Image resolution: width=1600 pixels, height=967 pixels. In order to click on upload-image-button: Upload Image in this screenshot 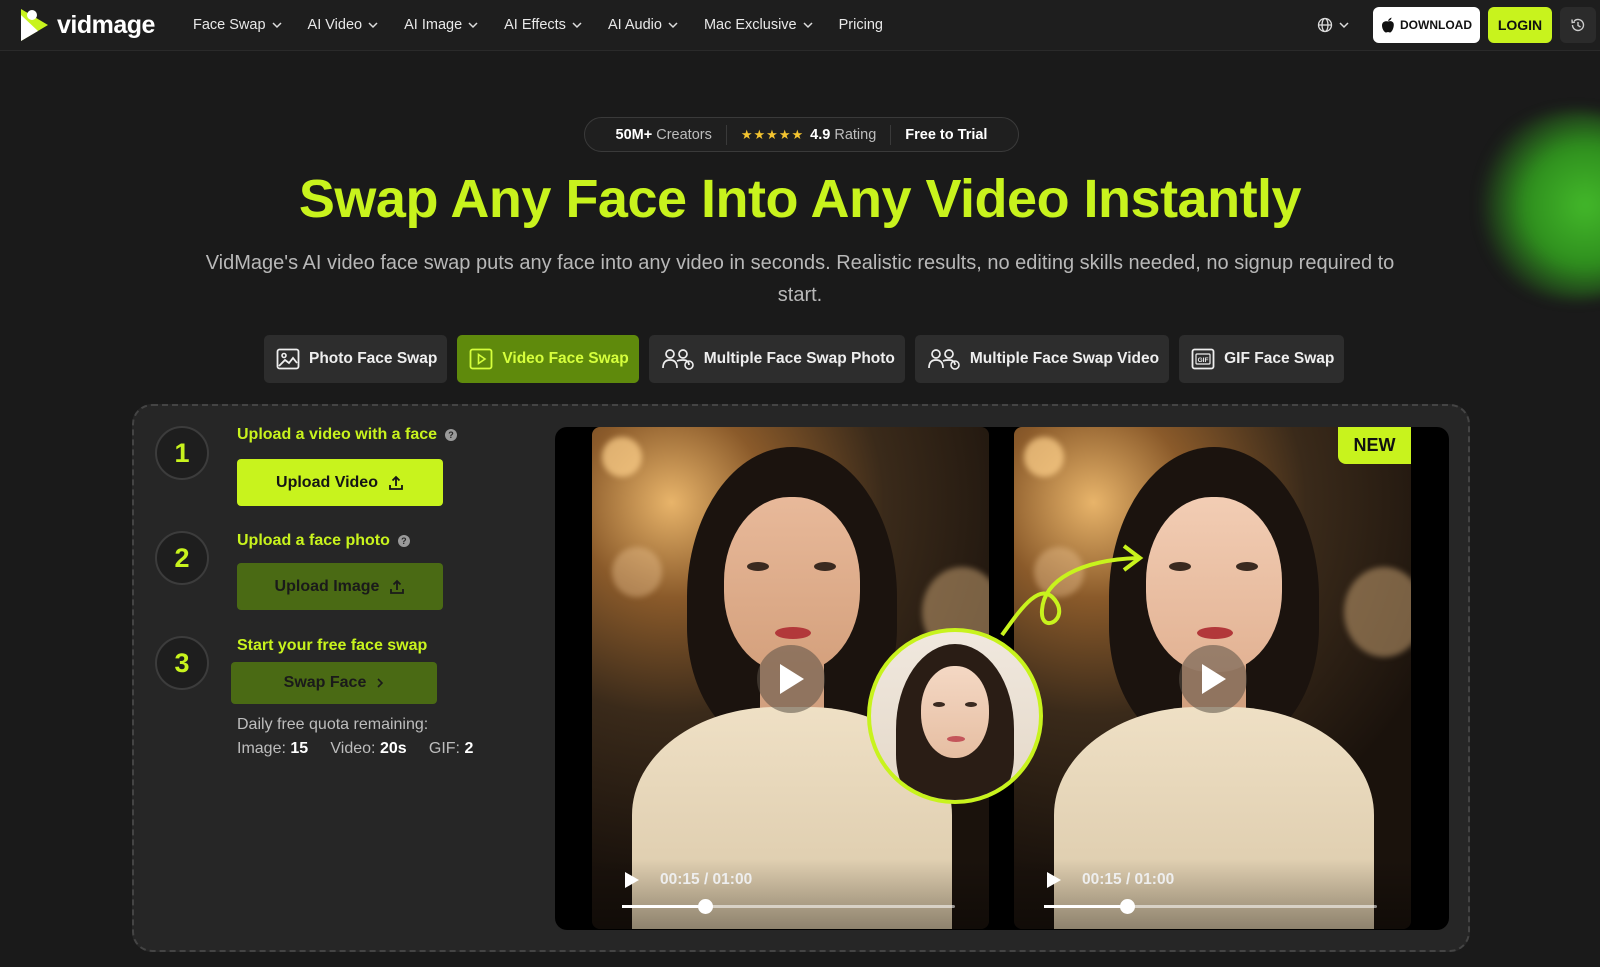, I will do `click(340, 586)`.